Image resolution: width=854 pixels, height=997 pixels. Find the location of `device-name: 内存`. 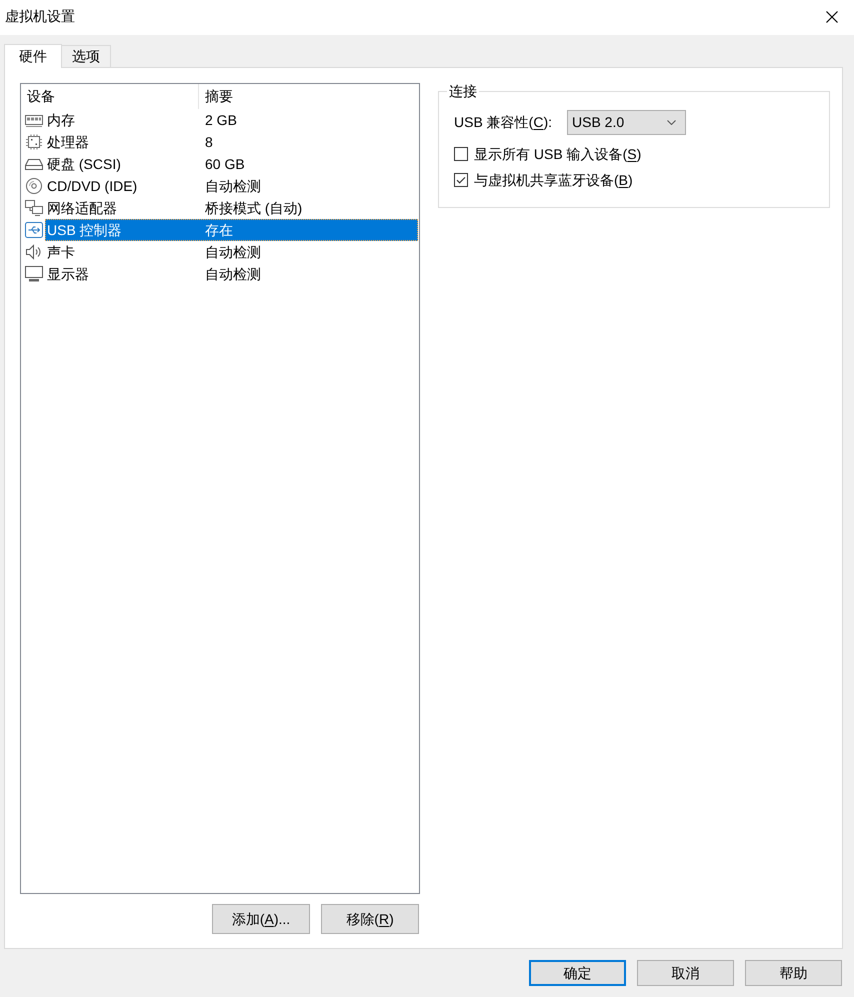

device-name: 内存 is located at coordinates (61, 120).